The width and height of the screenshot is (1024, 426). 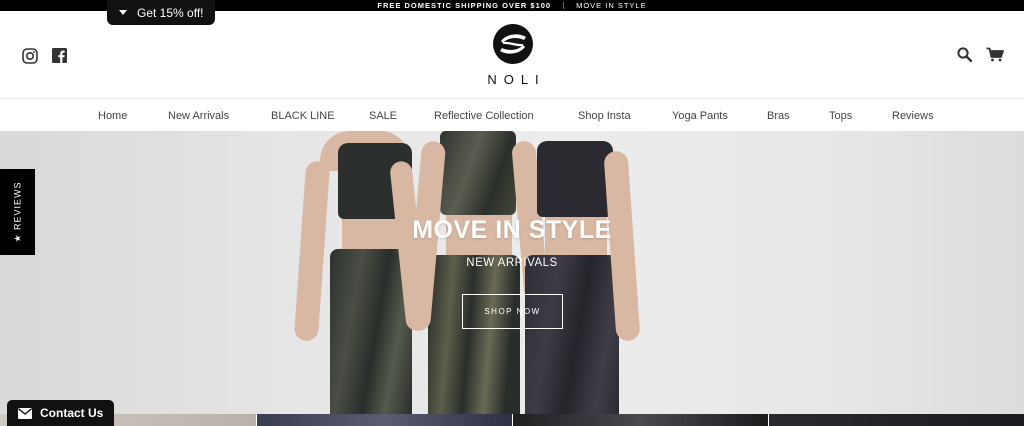 I want to click on contact-us-label: Contact Us, so click(x=72, y=413).